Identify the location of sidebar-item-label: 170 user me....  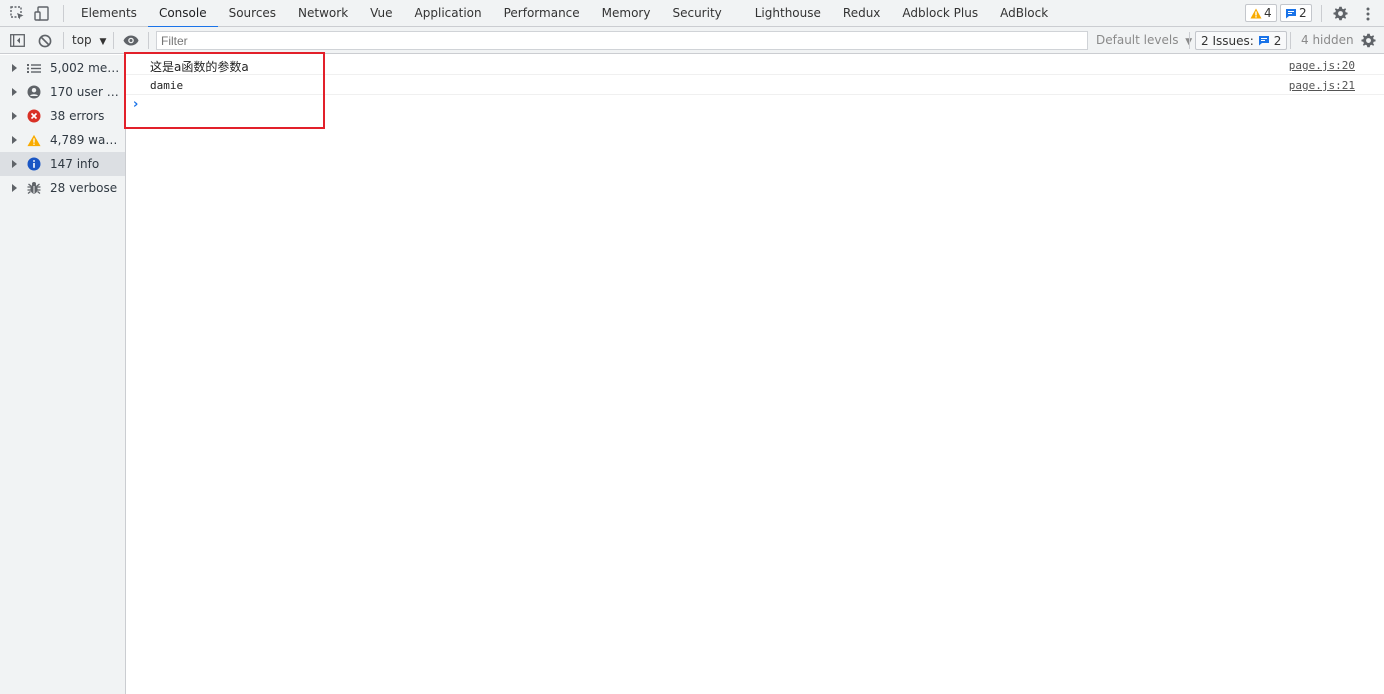
(86, 92).